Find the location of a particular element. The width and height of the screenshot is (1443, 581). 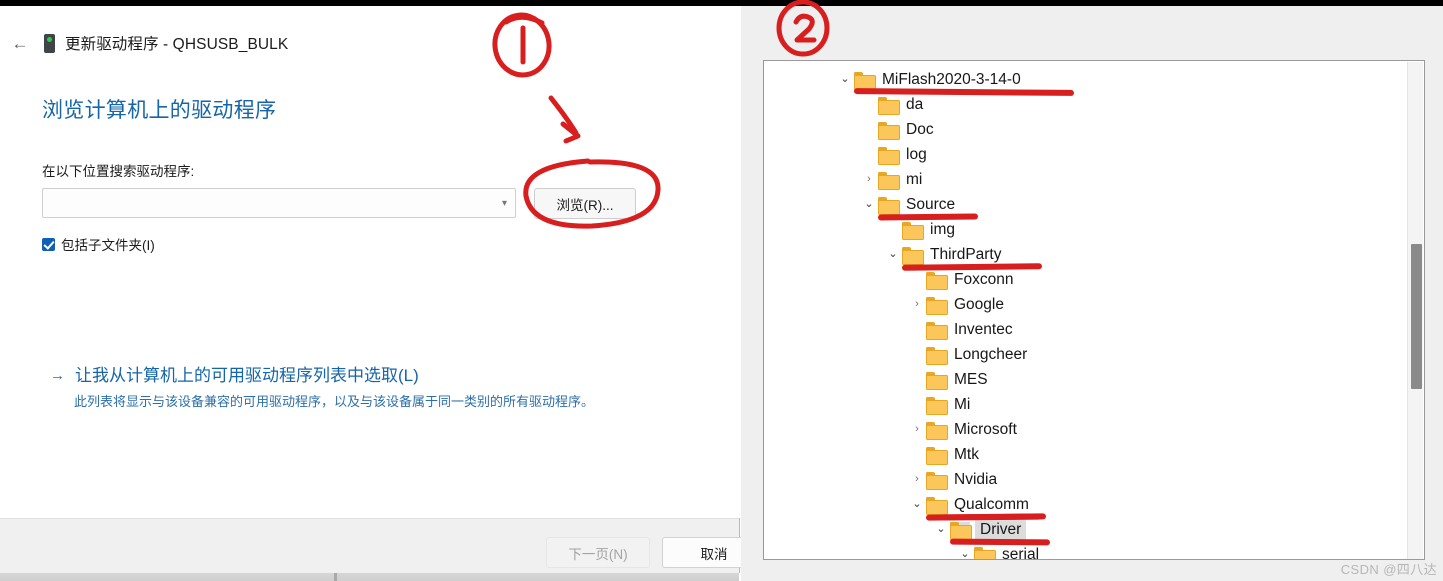

pick-from-list-link: → 让我从计算机上的可用驱动程序列表中选取(L) is located at coordinates (360, 375).